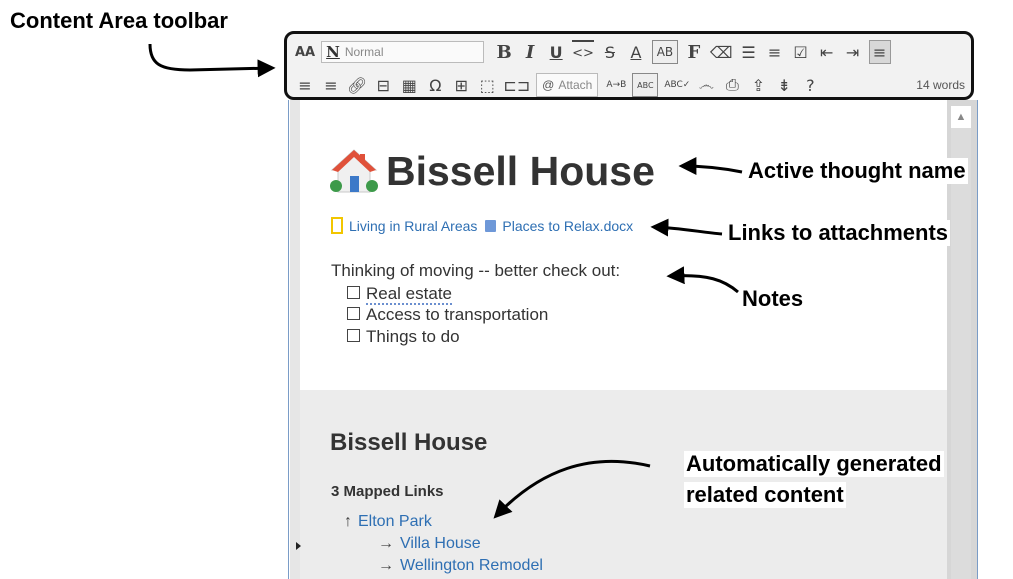 This screenshot has height=579, width=1013. Describe the element at coordinates (773, 299) in the screenshot. I see `callout-notes: Notes` at that location.